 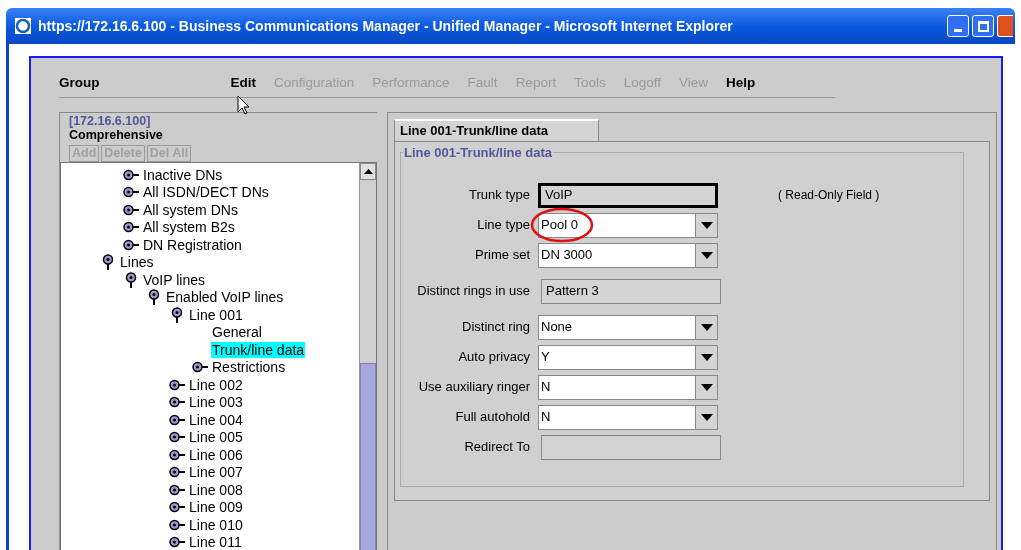 I want to click on tree-item: Line 003, so click(x=216, y=402).